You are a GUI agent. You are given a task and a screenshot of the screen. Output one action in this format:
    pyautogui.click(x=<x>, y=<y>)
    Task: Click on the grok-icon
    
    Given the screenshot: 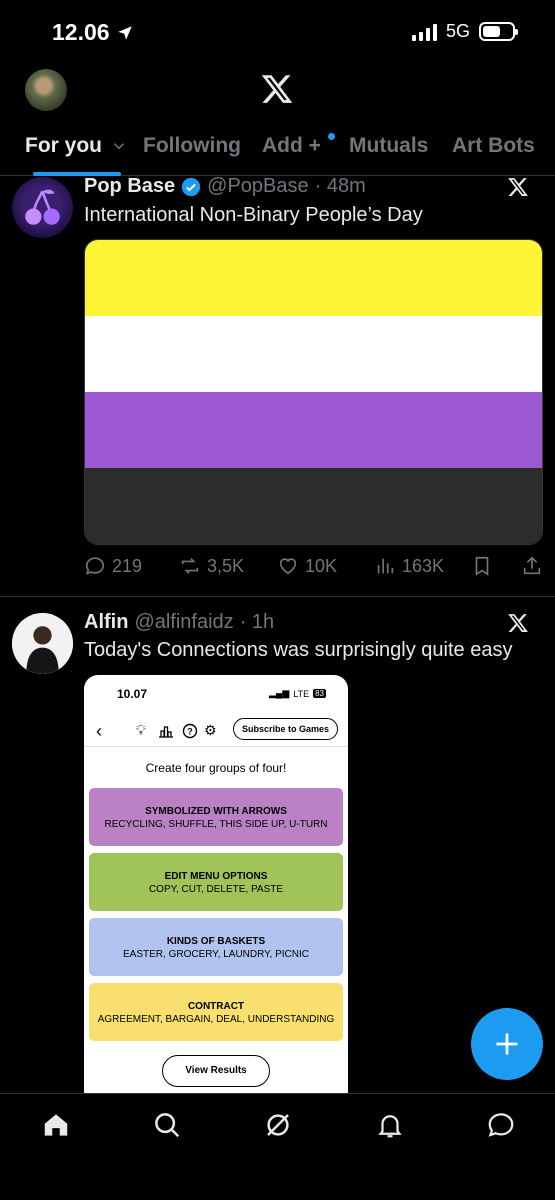 What is the action you would take?
    pyautogui.click(x=278, y=1125)
    